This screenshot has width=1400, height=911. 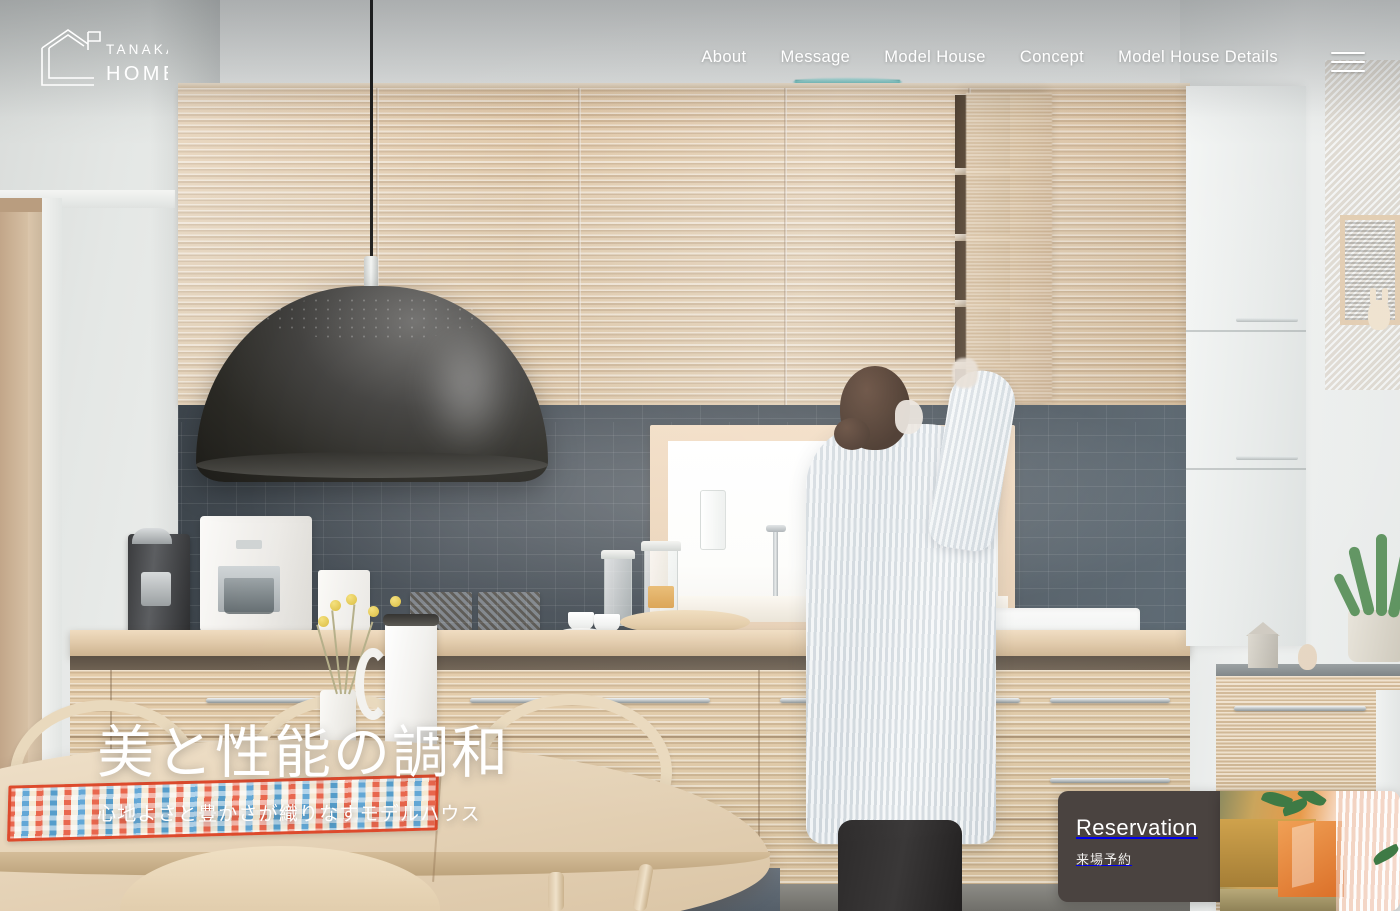 What do you see at coordinates (909, 417) in the screenshot?
I see `person-face` at bounding box center [909, 417].